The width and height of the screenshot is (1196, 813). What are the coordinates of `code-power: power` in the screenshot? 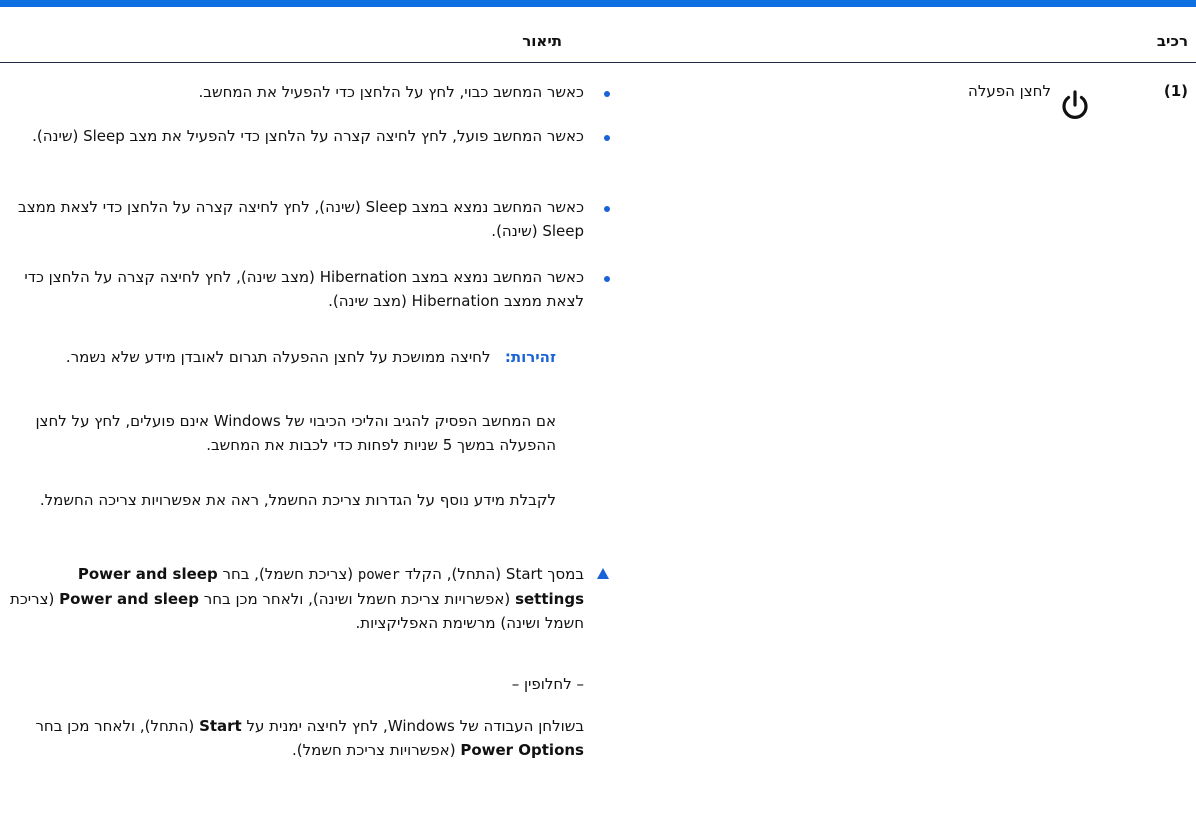 It's located at (378, 575).